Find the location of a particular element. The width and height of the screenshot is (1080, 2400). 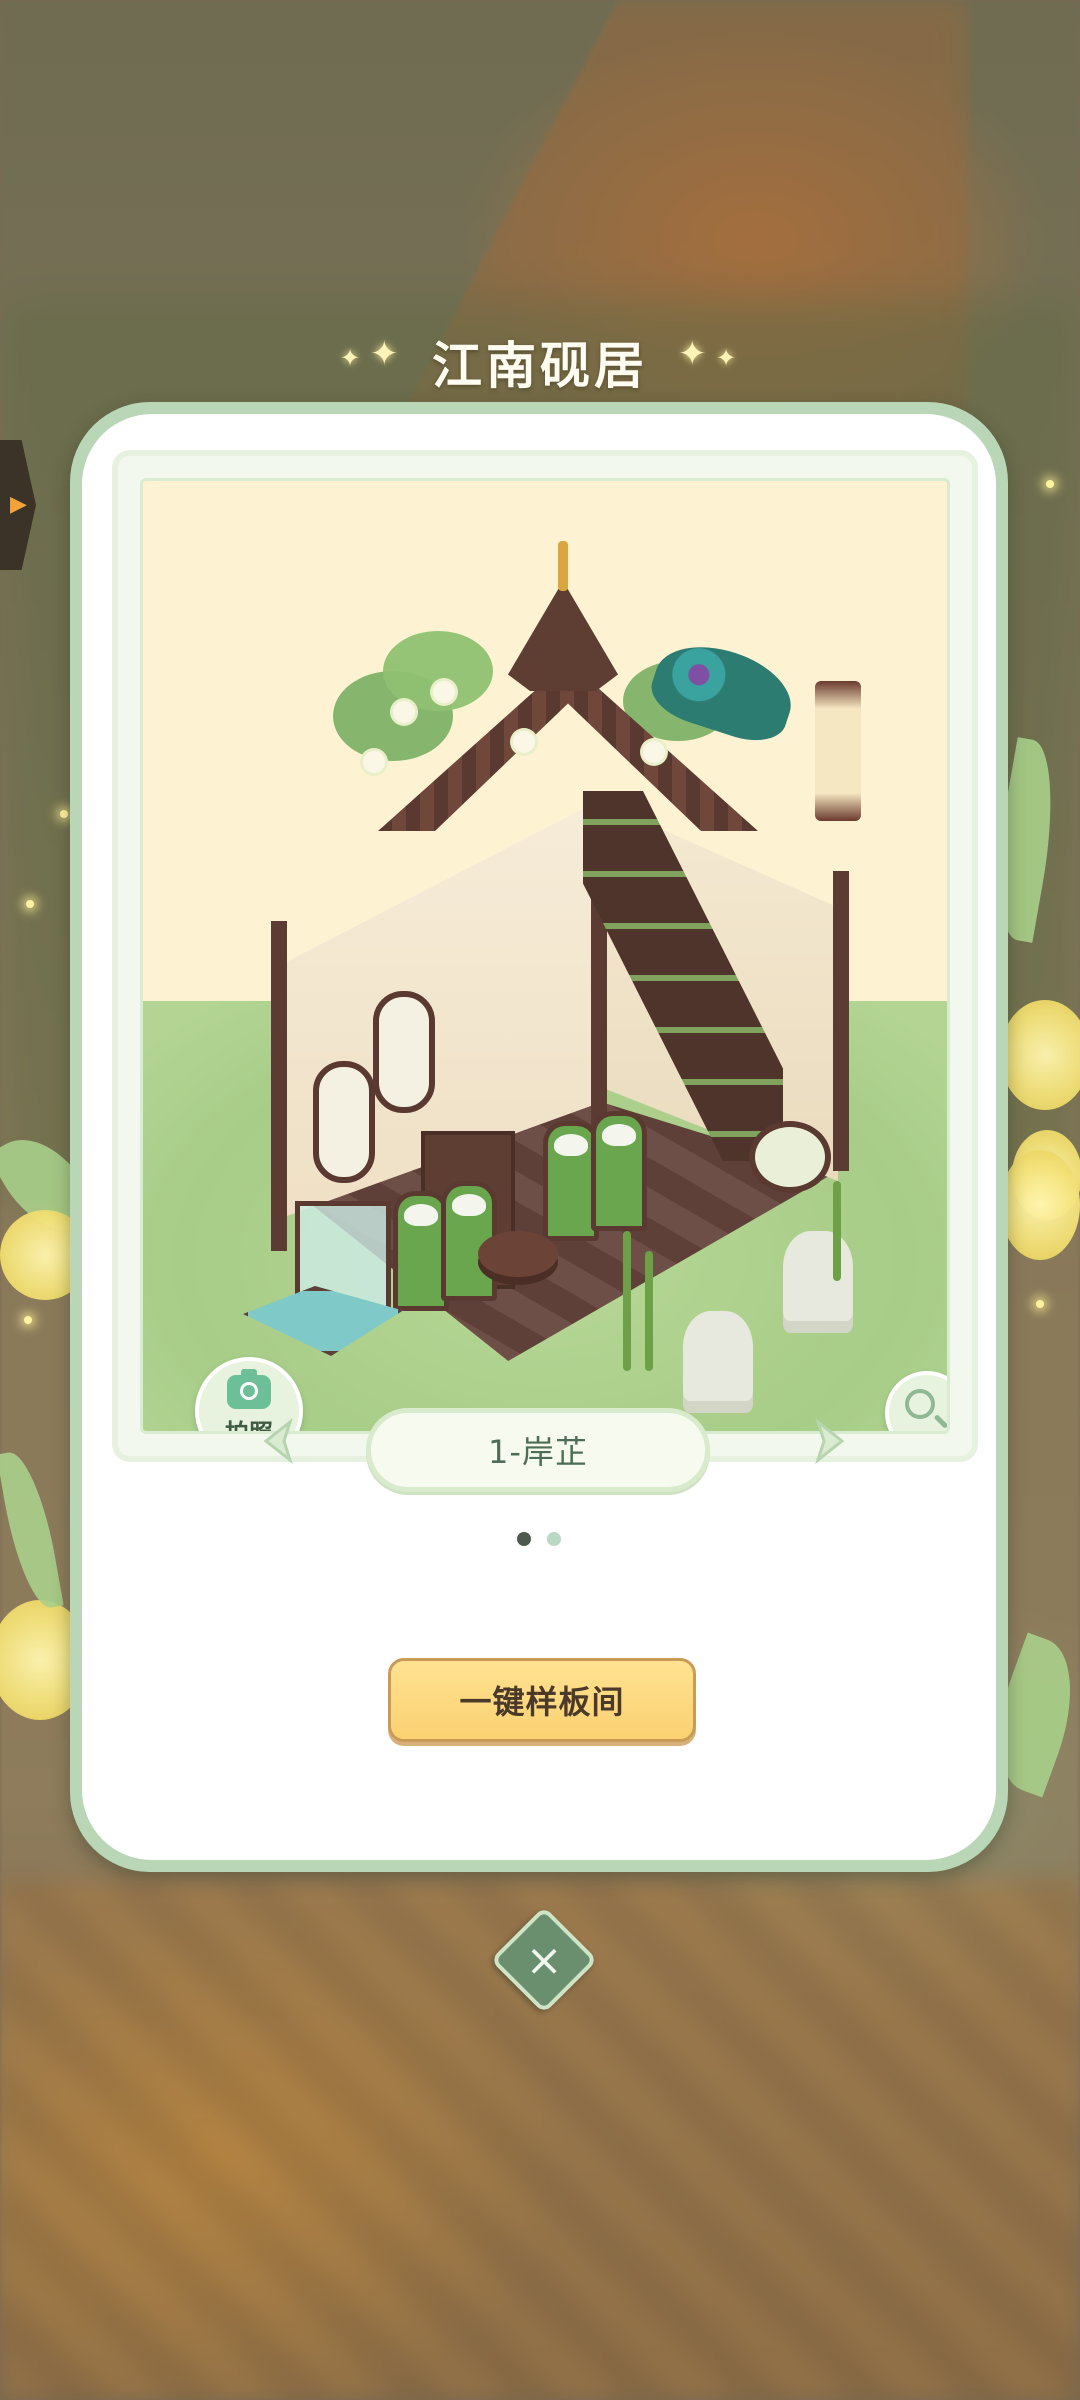

apply-showroom-button: 一键样板间 is located at coordinates (542, 1700).